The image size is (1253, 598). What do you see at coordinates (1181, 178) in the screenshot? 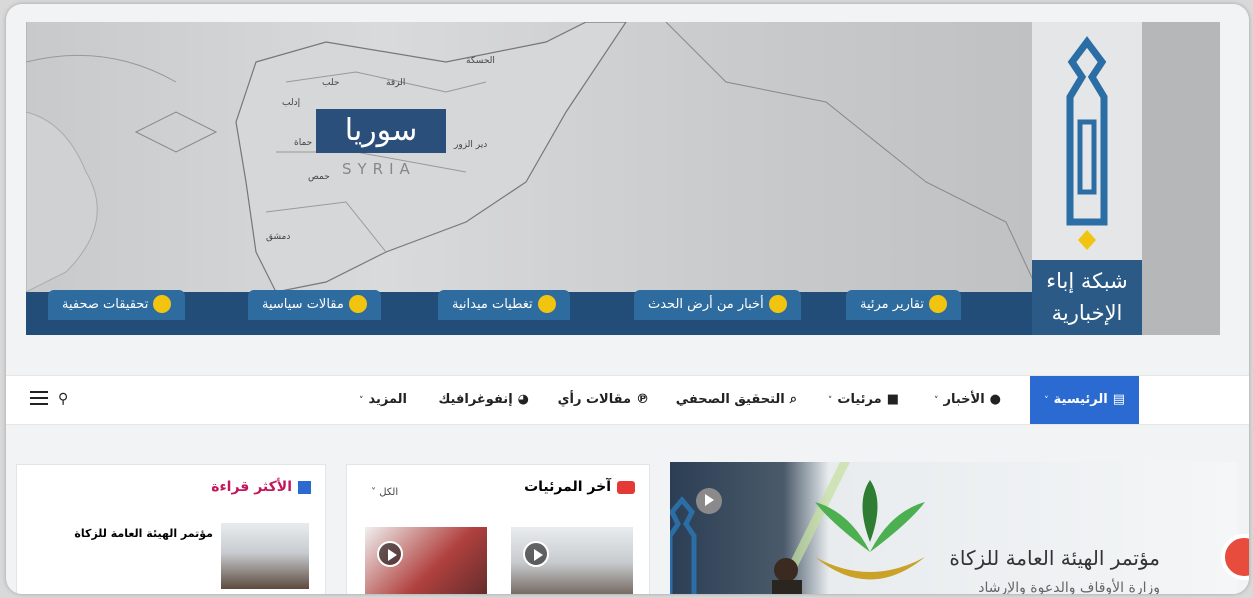
I see `banner-edge` at bounding box center [1181, 178].